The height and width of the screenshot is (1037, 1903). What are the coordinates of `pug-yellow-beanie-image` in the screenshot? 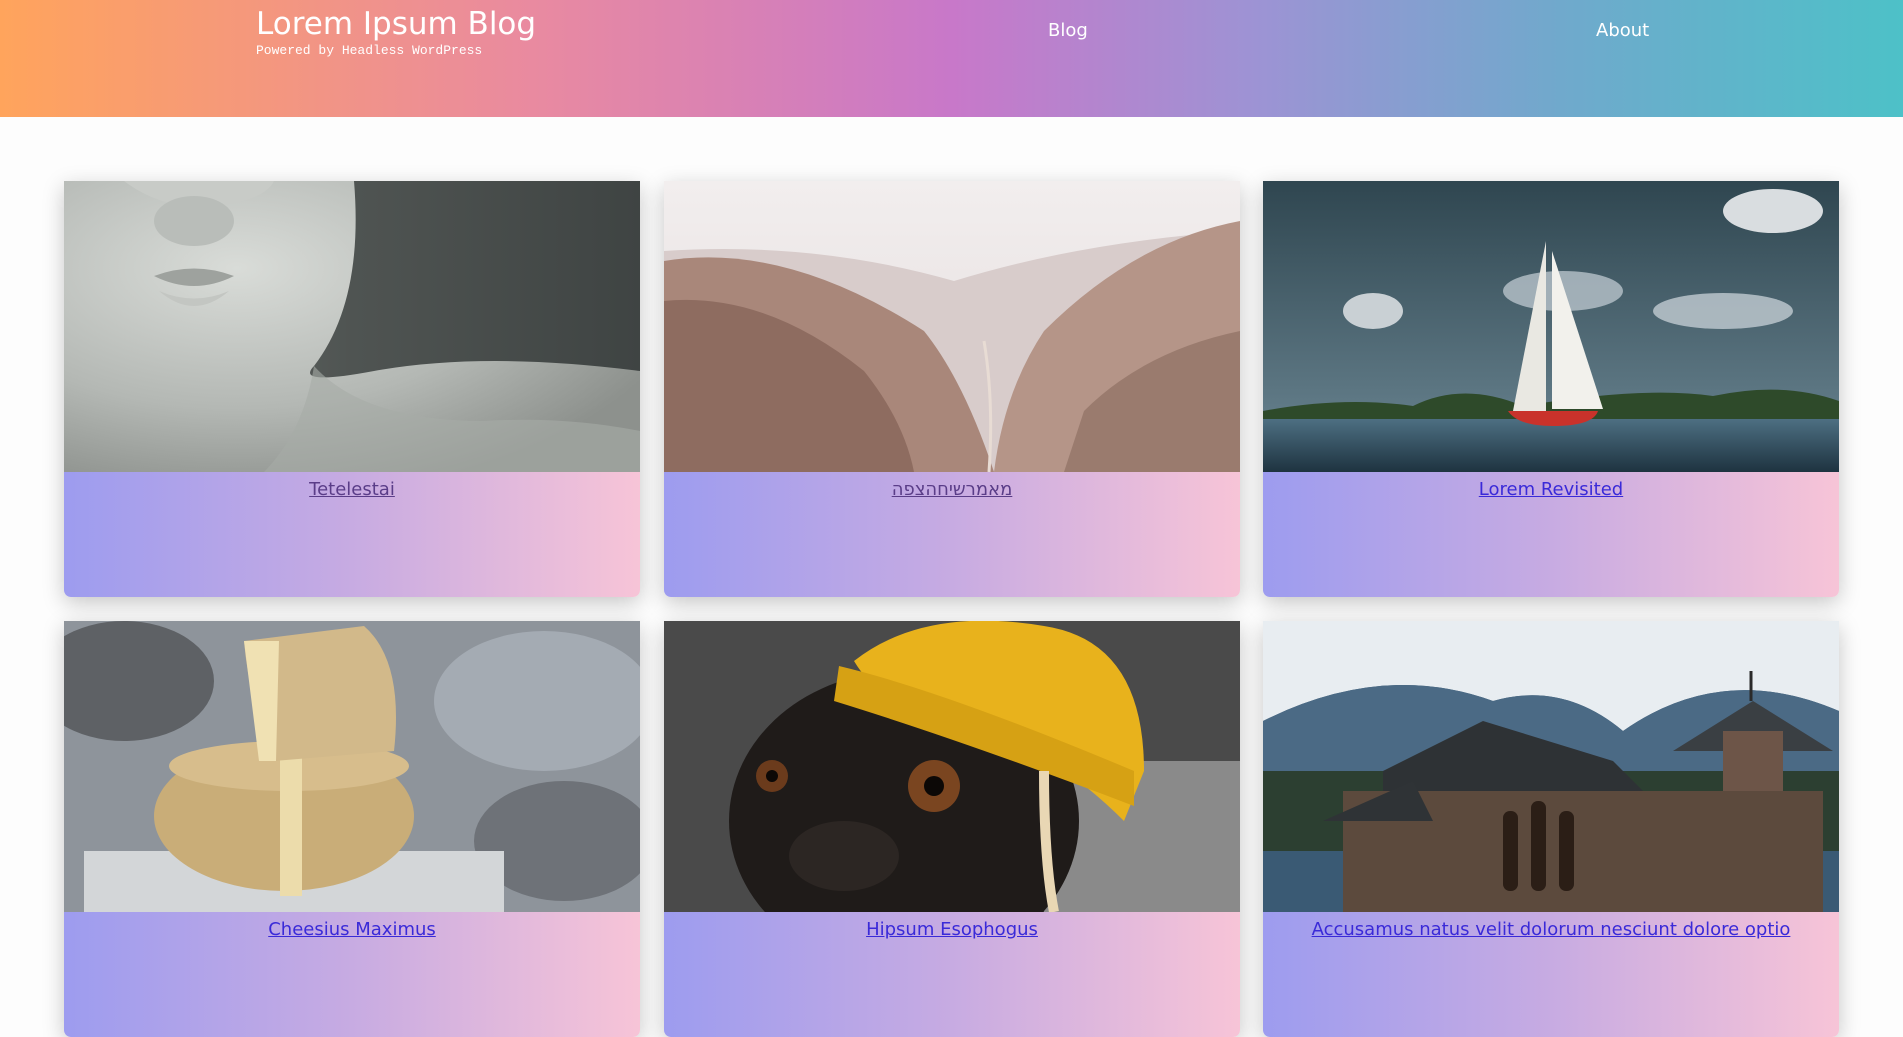 It's located at (952, 766).